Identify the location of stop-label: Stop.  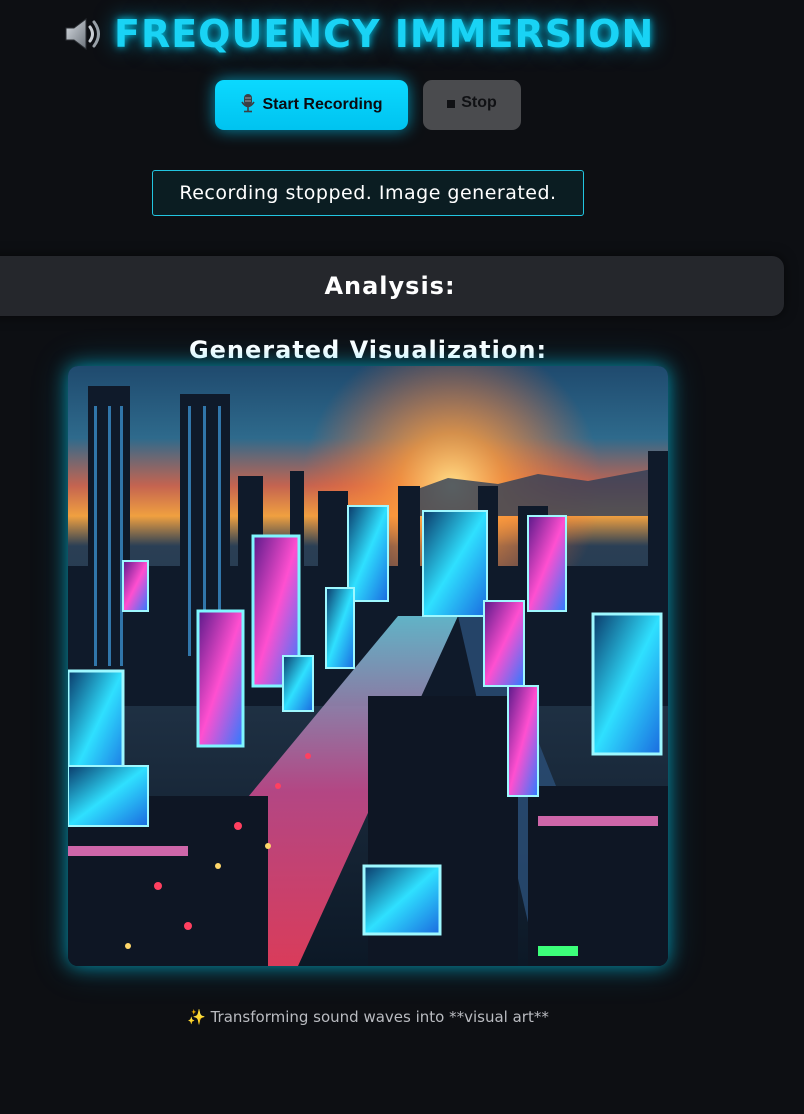
(479, 102).